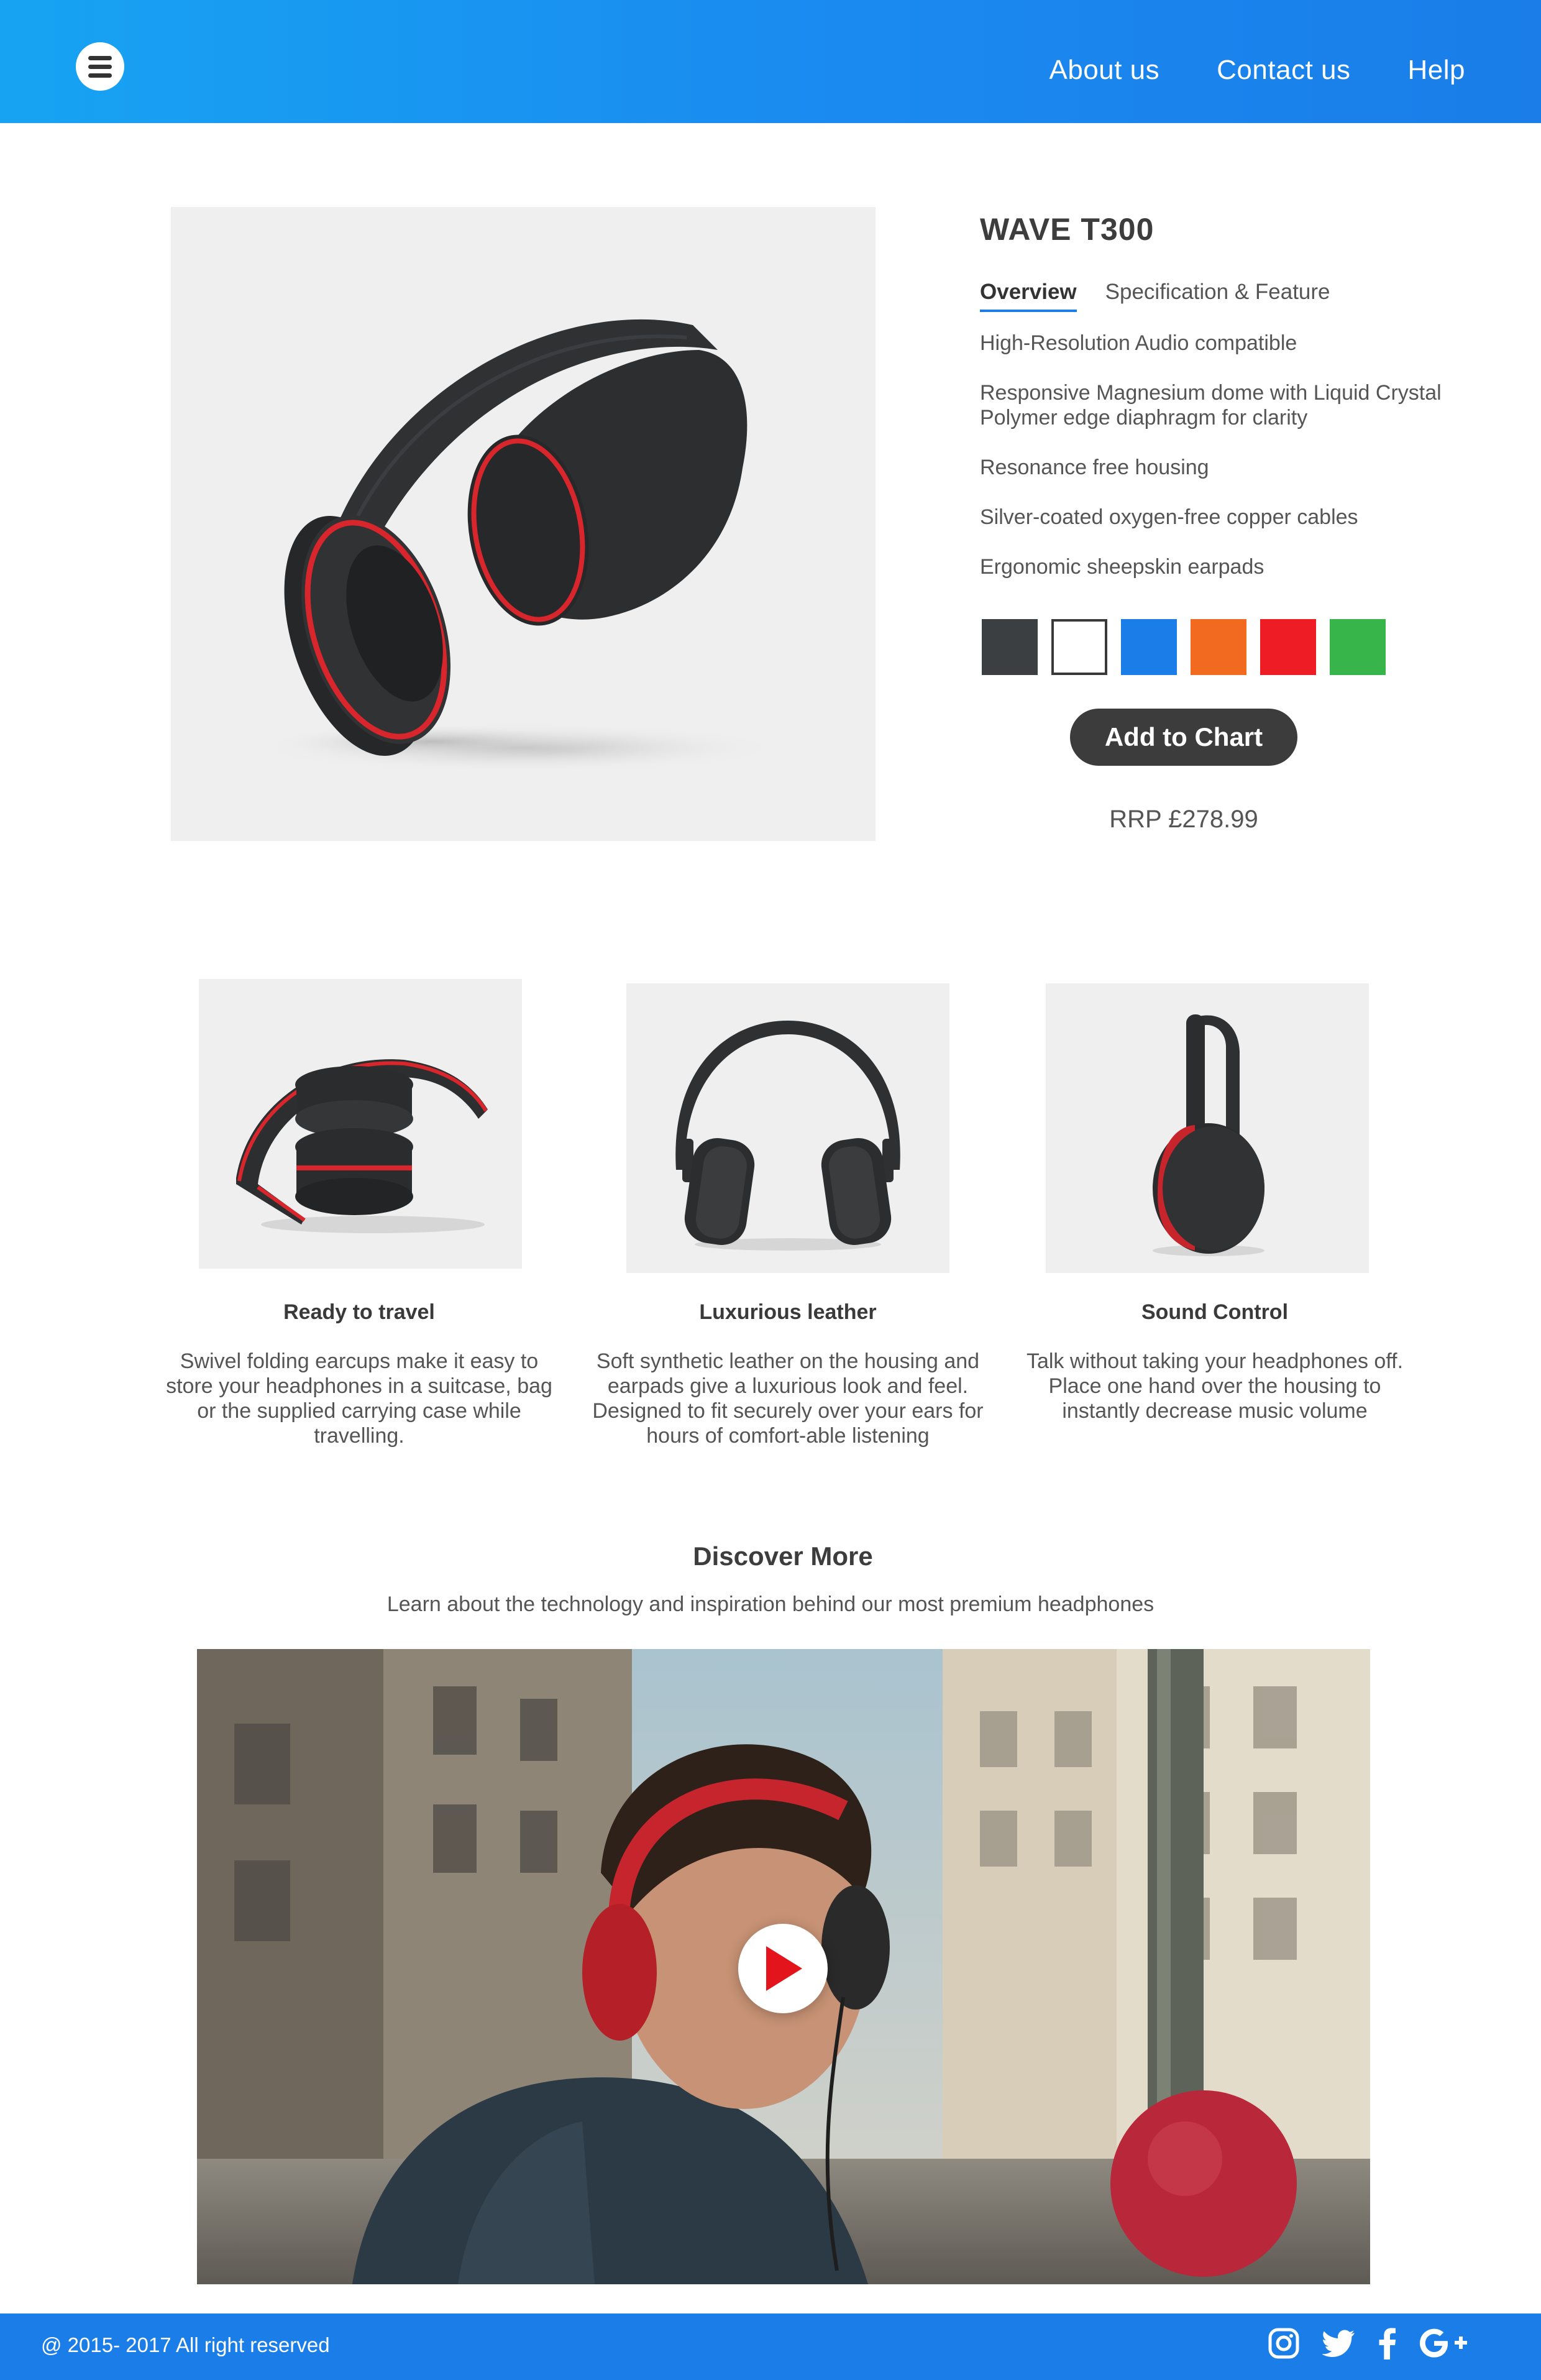  Describe the element at coordinates (787, 1136) in the screenshot. I see `front-headphones-illustration` at that location.